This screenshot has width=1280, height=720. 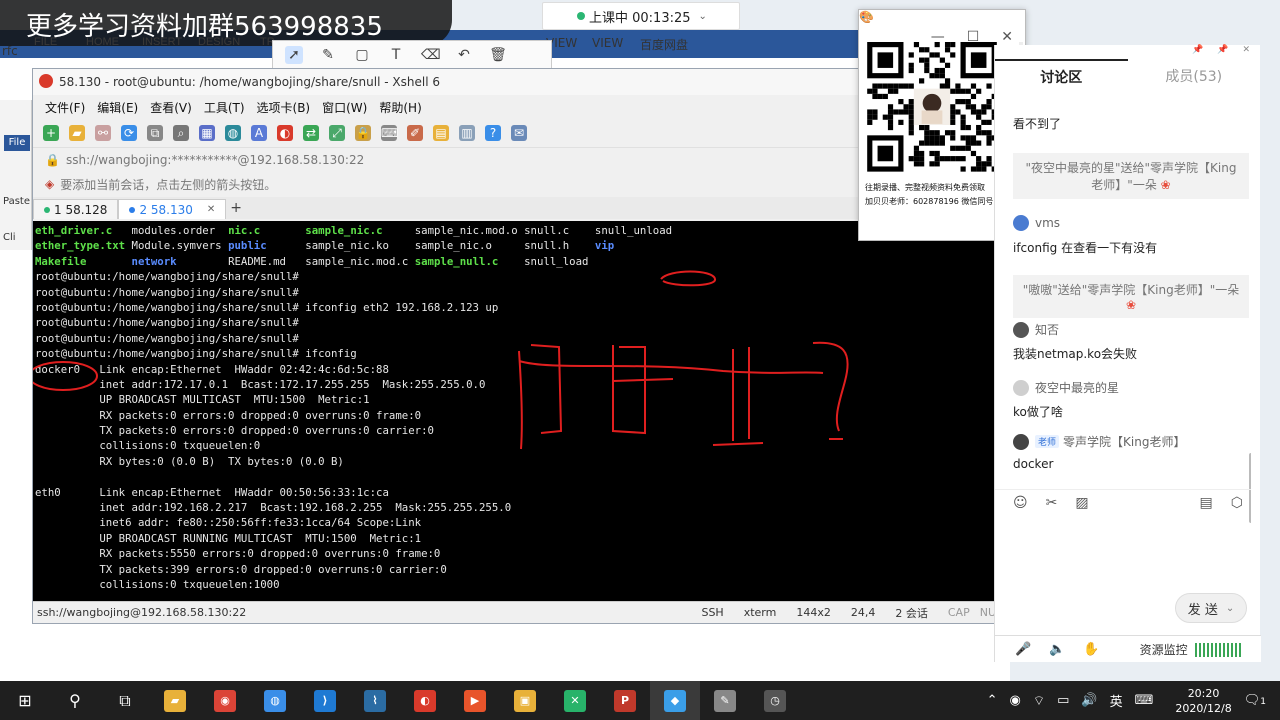 I want to click on xshell-red-icon: ◐, so click(x=285, y=133).